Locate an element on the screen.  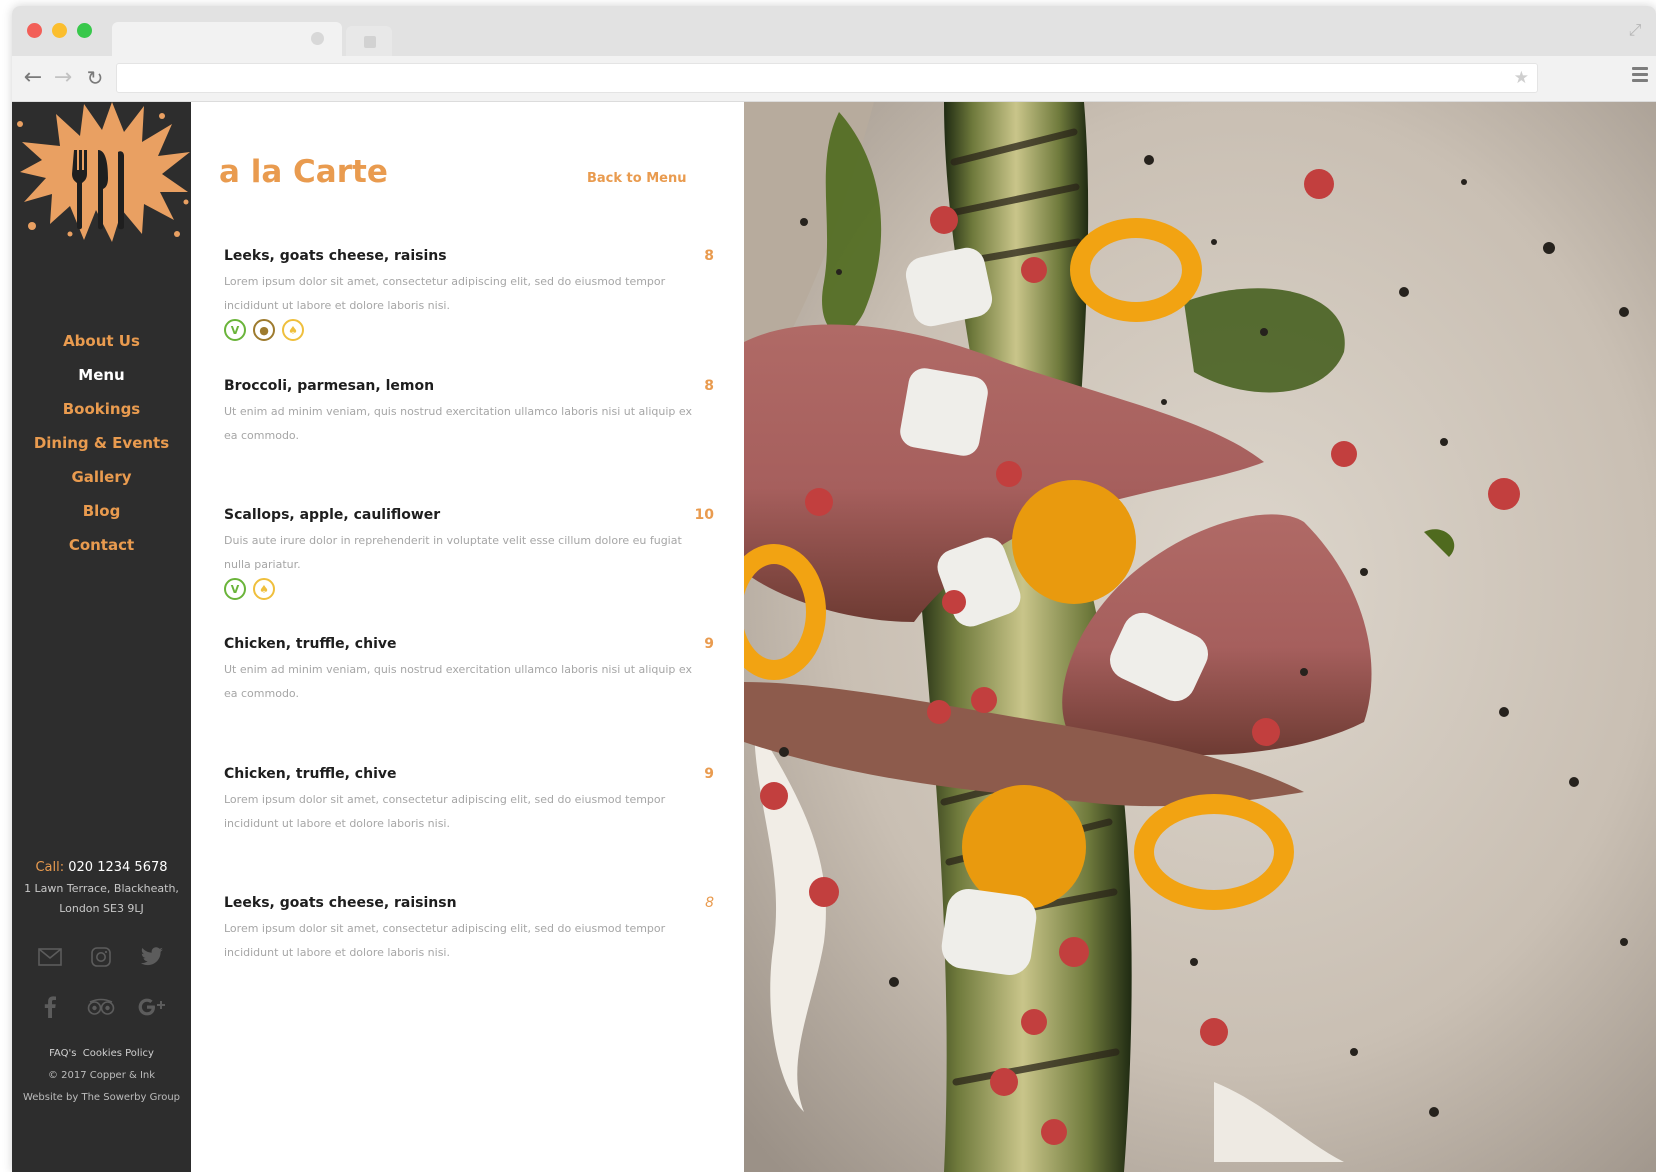
nut-icon: ● is located at coordinates (264, 330).